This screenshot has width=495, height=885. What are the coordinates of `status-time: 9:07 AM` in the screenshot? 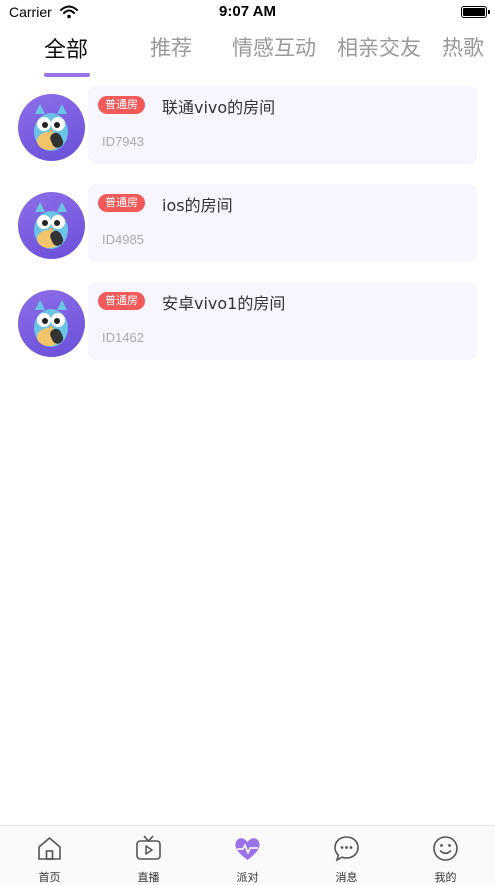 It's located at (247, 11).